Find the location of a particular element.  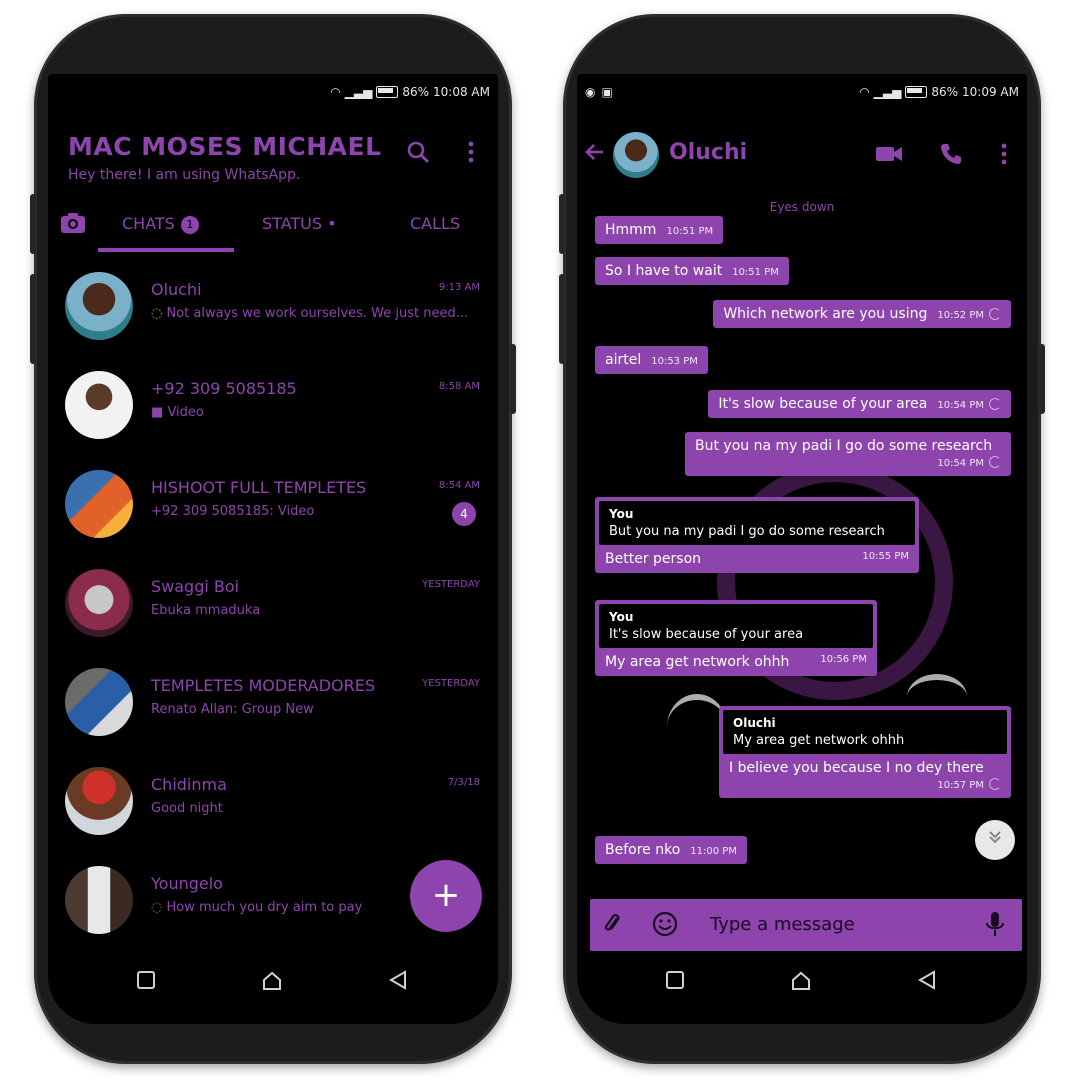

image-icon: ▣ is located at coordinates (607, 92).